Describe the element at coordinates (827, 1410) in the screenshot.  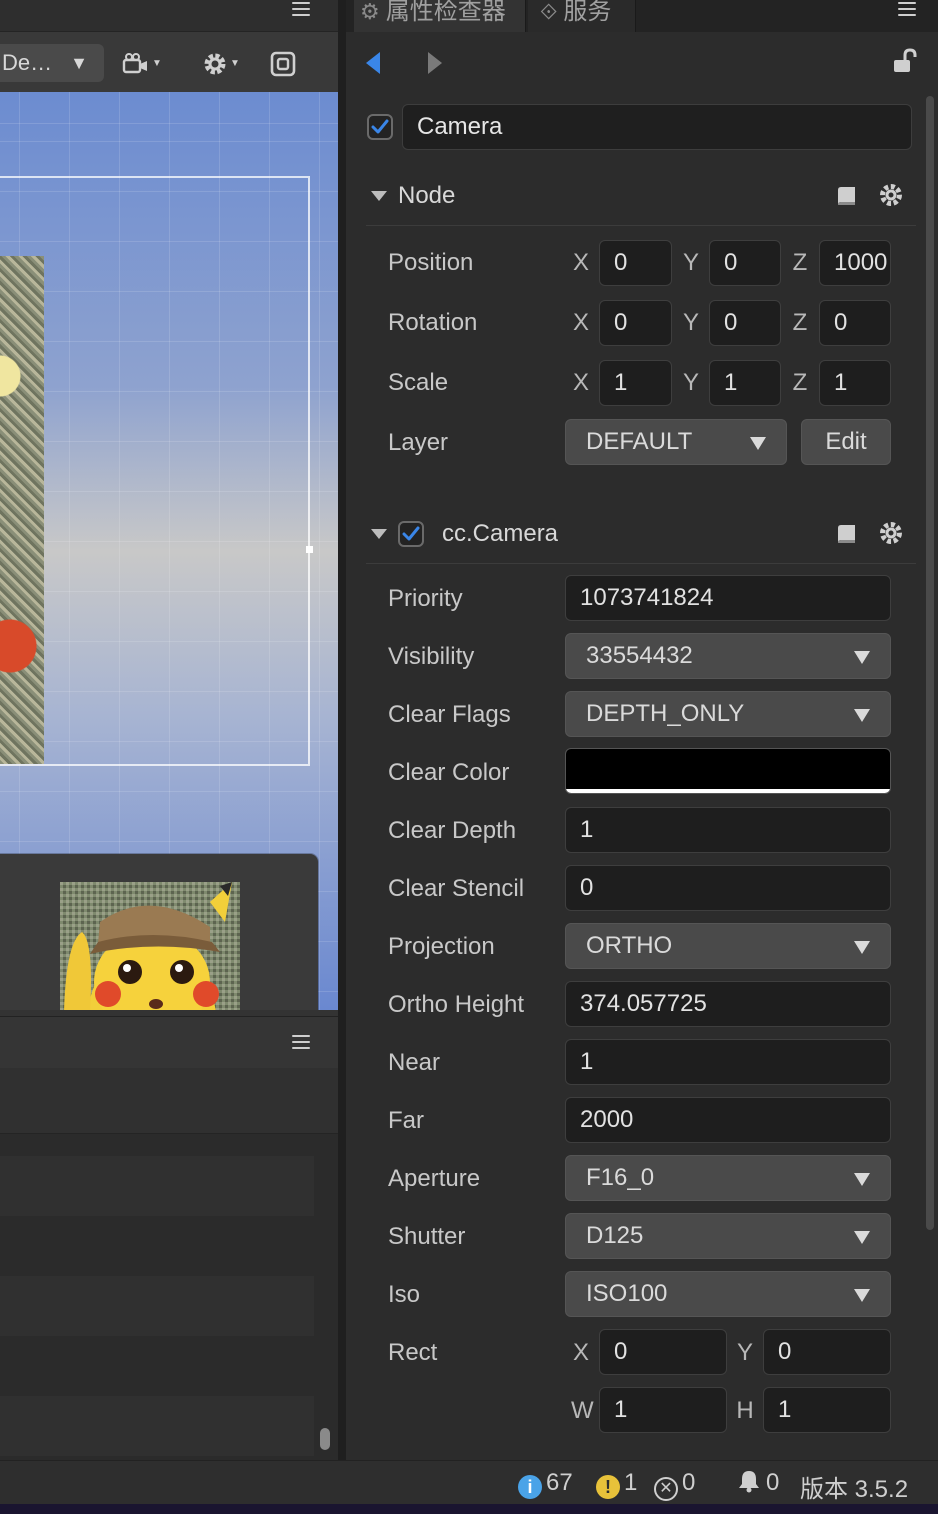
I see `rect-h-input: 1` at that location.